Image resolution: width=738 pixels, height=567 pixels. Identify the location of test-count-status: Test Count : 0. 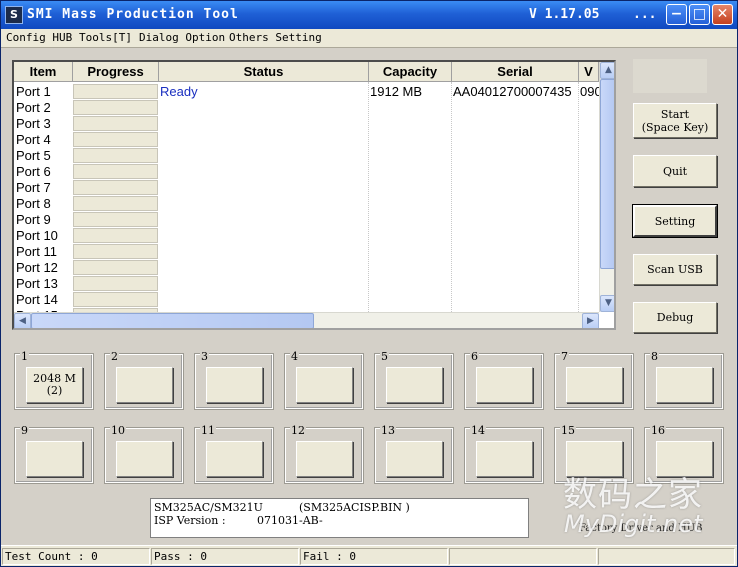
(76, 556).